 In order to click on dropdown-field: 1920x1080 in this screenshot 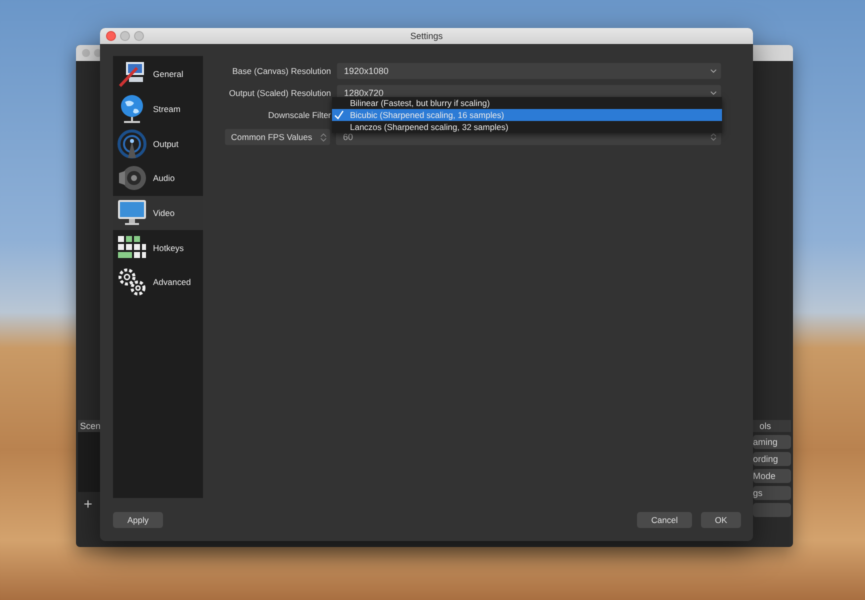, I will do `click(529, 71)`.